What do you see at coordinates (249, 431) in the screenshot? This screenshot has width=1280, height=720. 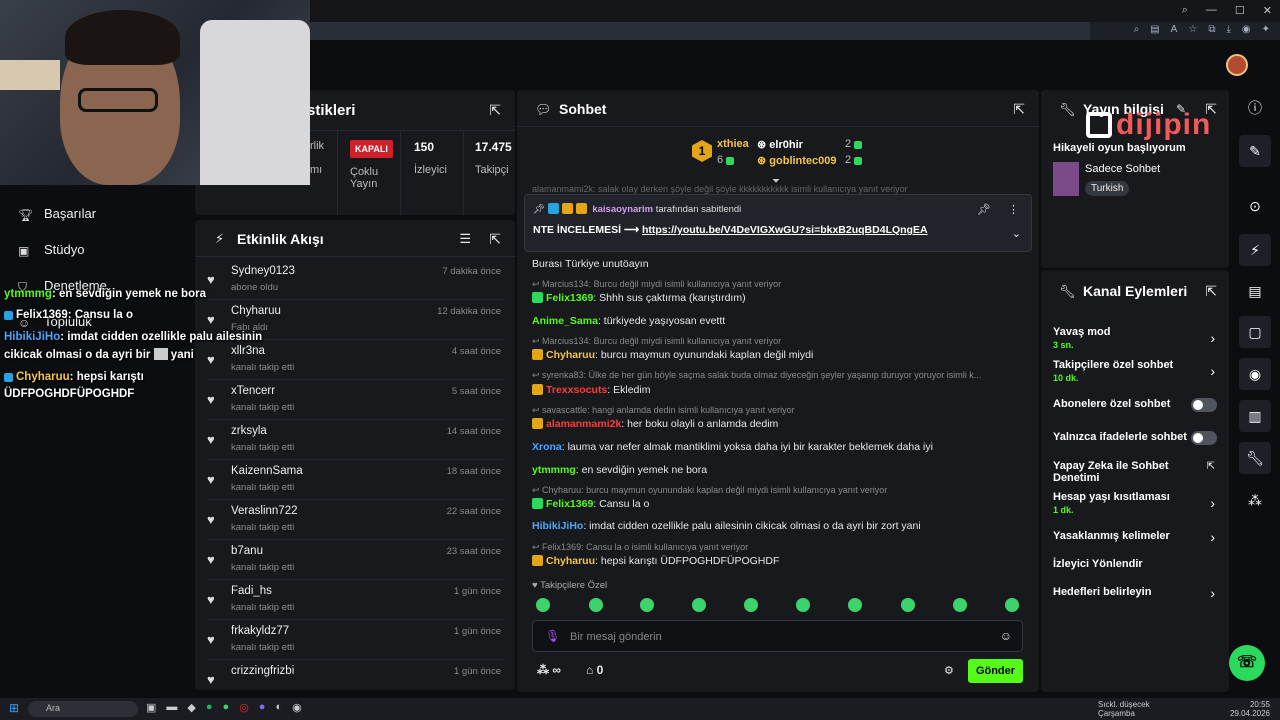 I see `activity-username: zrksyla` at bounding box center [249, 431].